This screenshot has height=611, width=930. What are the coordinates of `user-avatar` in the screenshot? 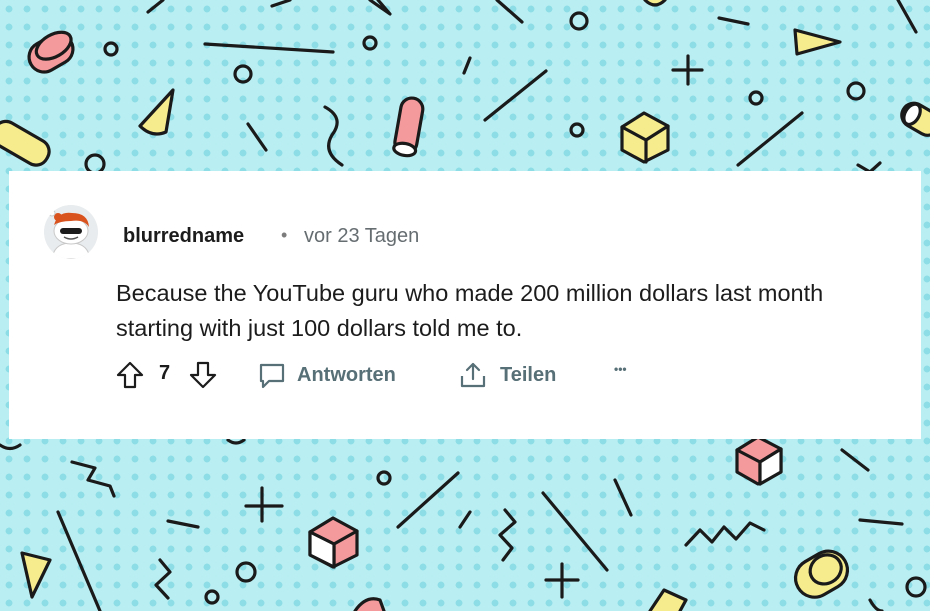 It's located at (71, 232).